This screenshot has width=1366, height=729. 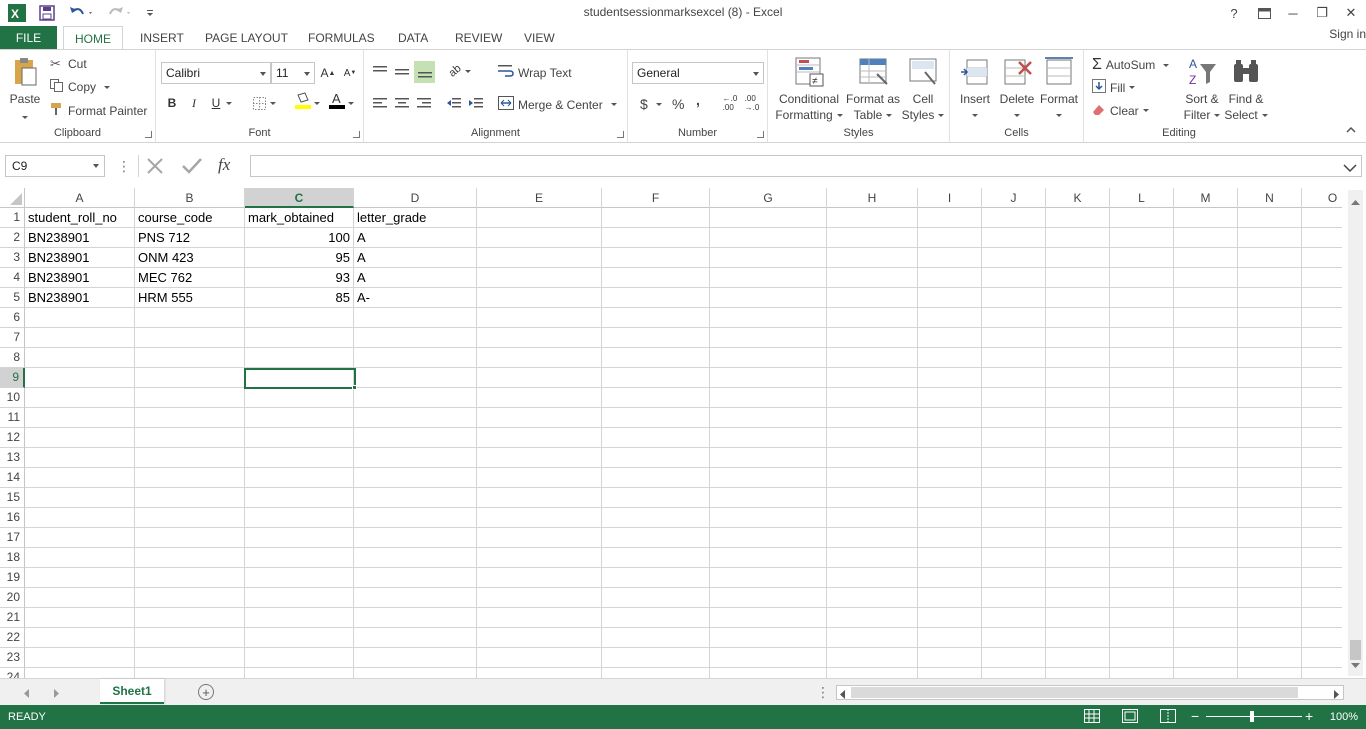 What do you see at coordinates (656, 258) in the screenshot?
I see `cell-f3` at bounding box center [656, 258].